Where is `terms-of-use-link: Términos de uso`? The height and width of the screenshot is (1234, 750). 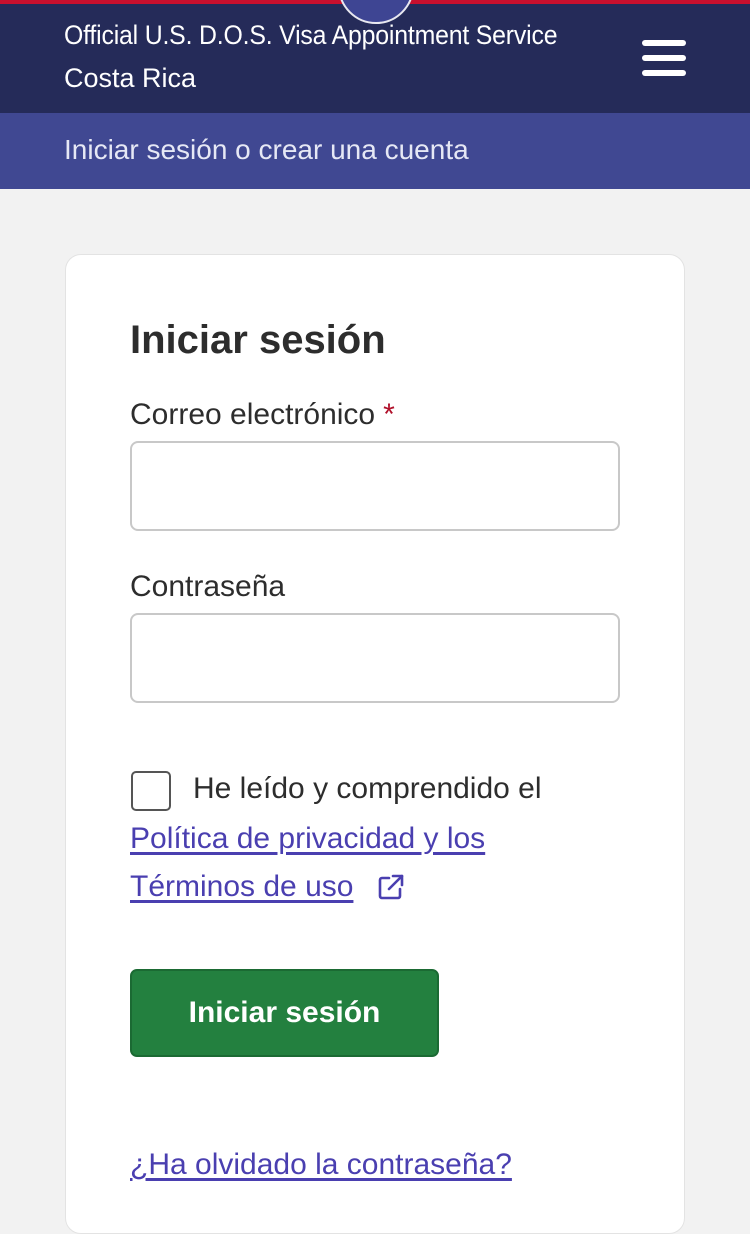
terms-of-use-link: Términos de uso is located at coordinates (241, 887).